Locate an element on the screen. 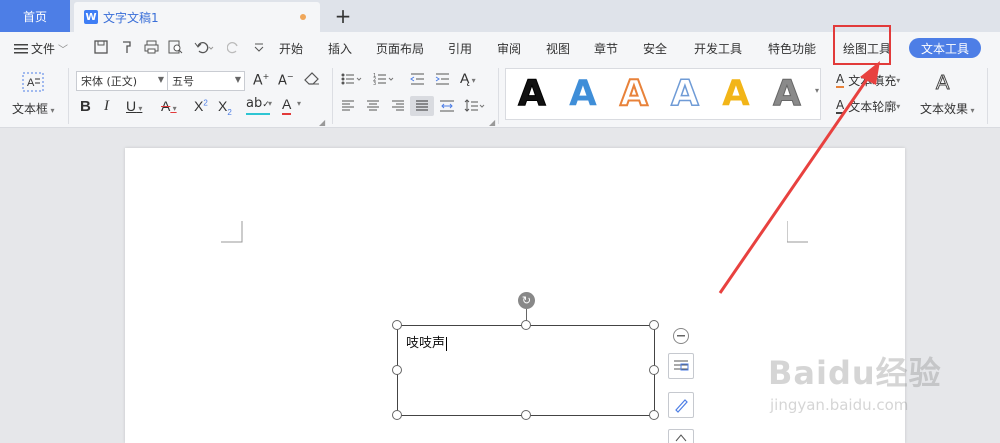 This screenshot has width=1000, height=443. increase-font-icon: A+ is located at coordinates (261, 80).